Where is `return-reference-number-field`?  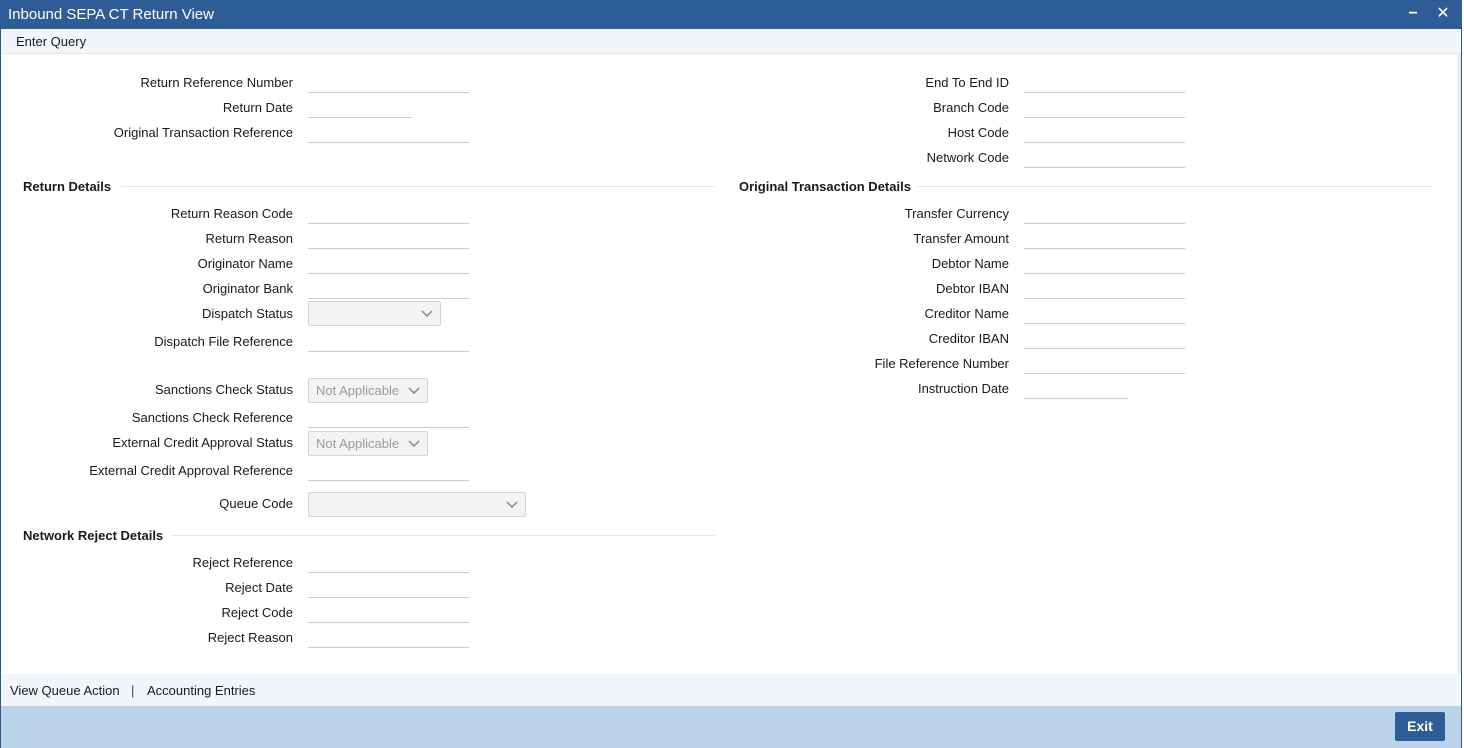 return-reference-number-field is located at coordinates (388, 81).